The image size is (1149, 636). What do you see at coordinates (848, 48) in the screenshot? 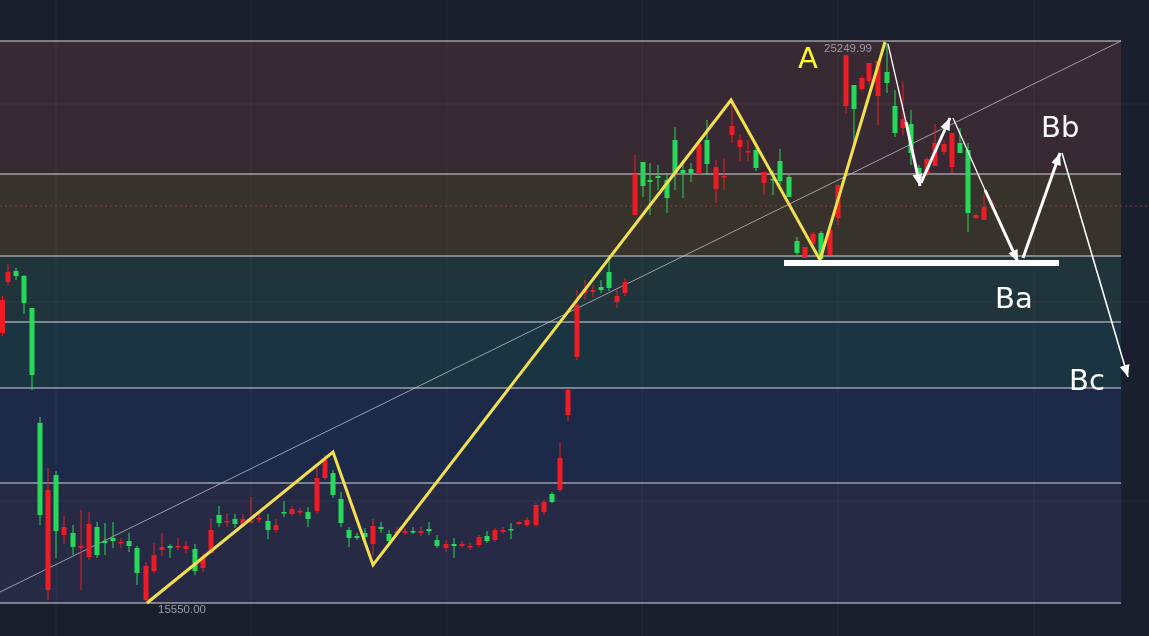
I see `price-label: 25249.99` at bounding box center [848, 48].